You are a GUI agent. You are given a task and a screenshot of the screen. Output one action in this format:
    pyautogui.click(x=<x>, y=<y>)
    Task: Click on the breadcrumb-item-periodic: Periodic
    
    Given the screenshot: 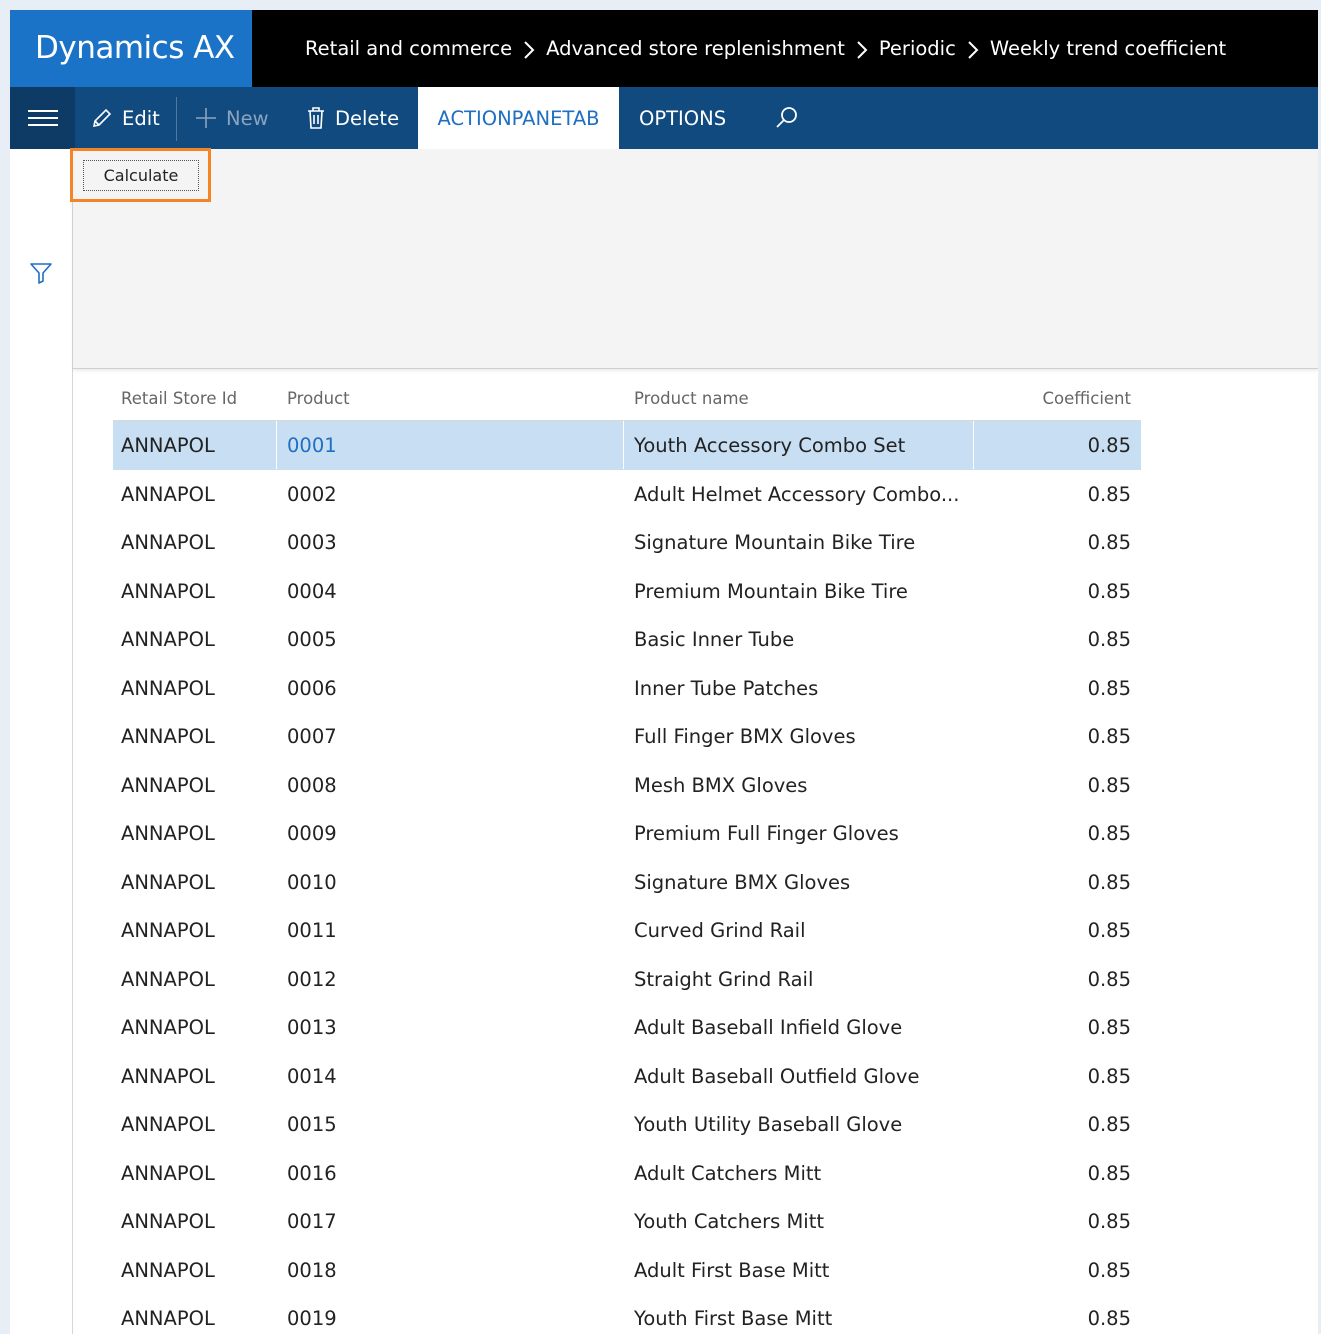 What is the action you would take?
    pyautogui.click(x=917, y=48)
    